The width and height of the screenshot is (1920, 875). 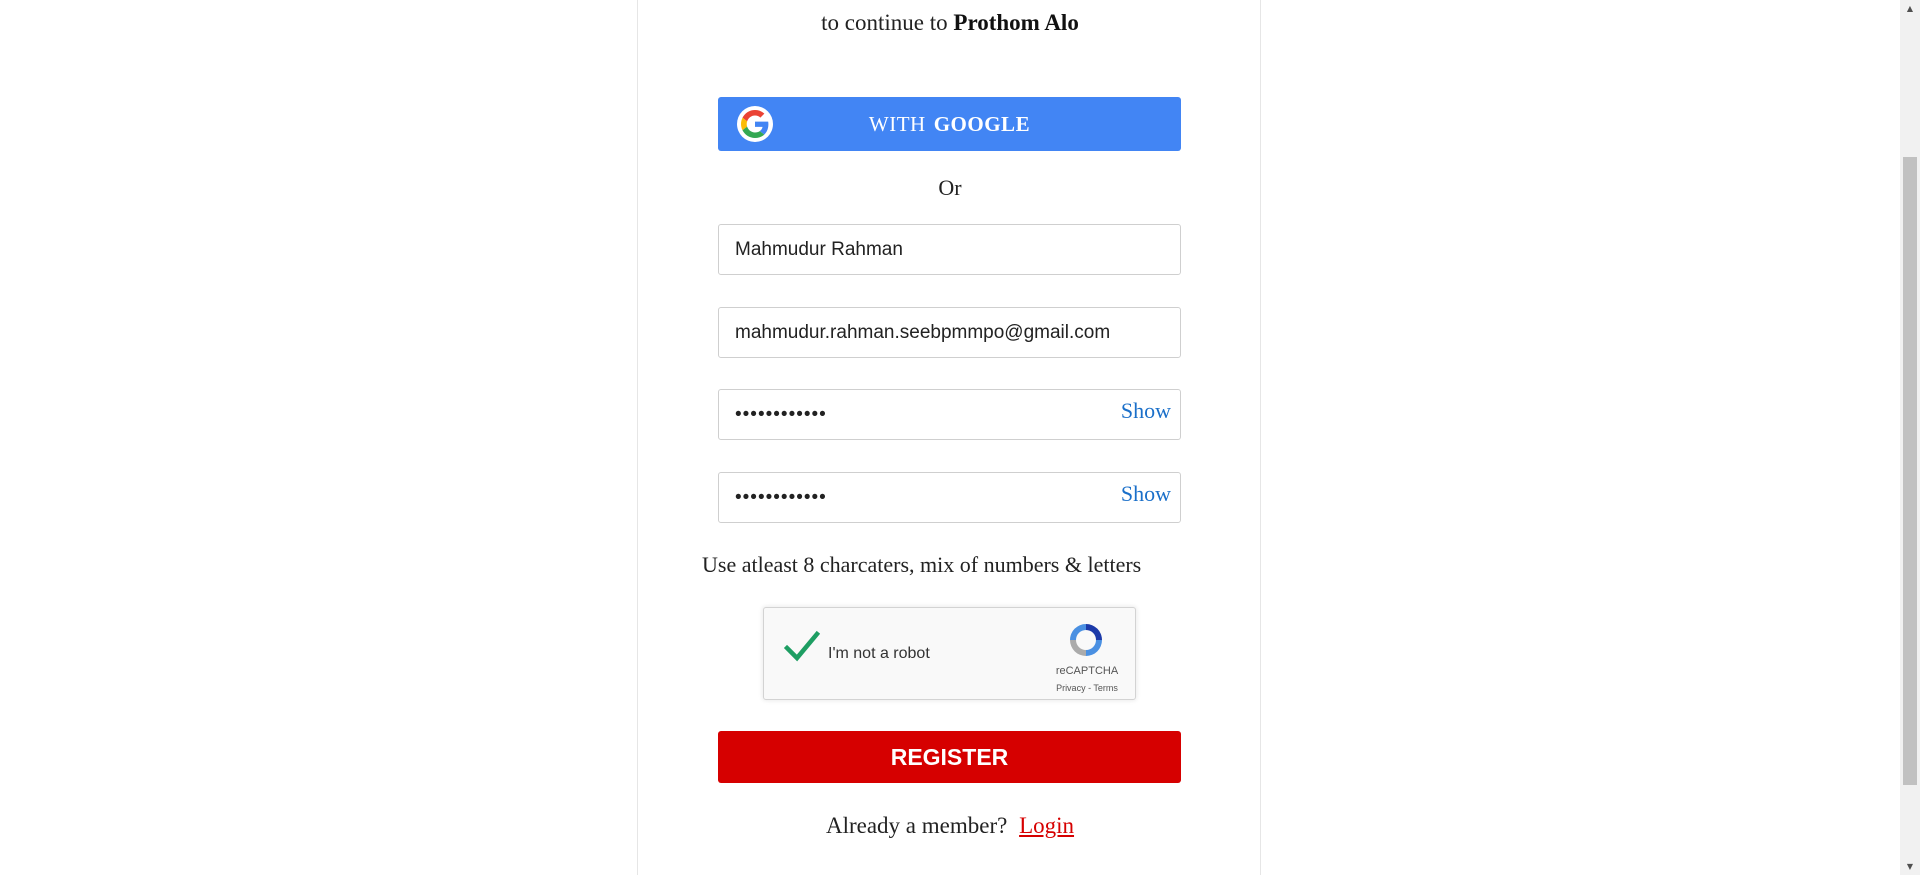 What do you see at coordinates (950, 187) in the screenshot?
I see `or-separator: Or` at bounding box center [950, 187].